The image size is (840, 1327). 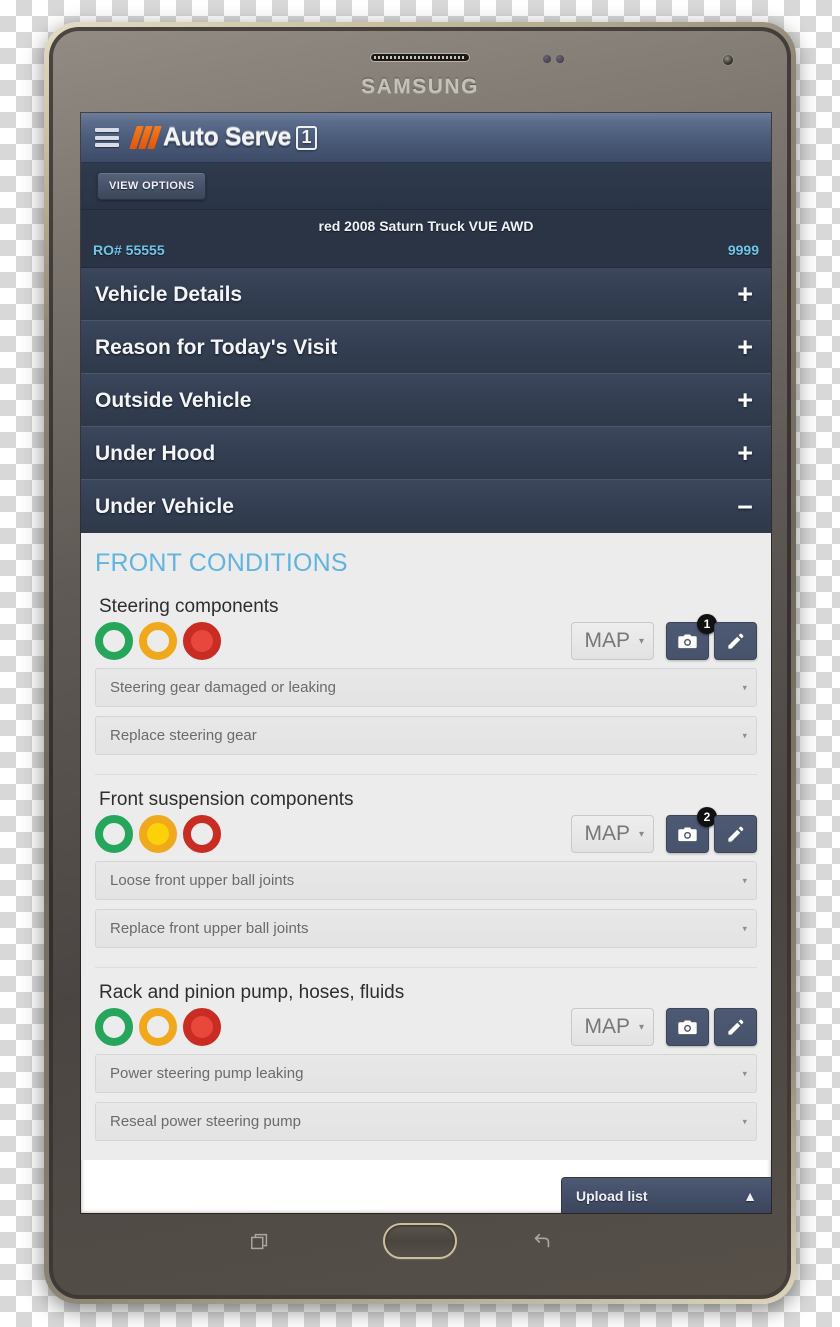 What do you see at coordinates (183, 735) in the screenshot?
I see `recommendation-select-value: Replace steering gear` at bounding box center [183, 735].